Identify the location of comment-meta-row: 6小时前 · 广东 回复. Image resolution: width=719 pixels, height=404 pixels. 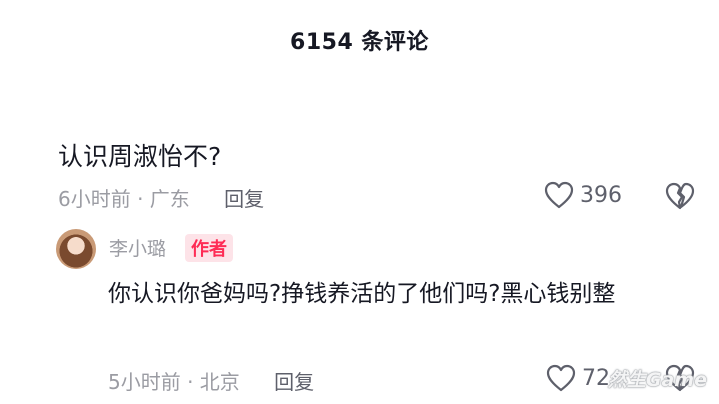
(161, 197).